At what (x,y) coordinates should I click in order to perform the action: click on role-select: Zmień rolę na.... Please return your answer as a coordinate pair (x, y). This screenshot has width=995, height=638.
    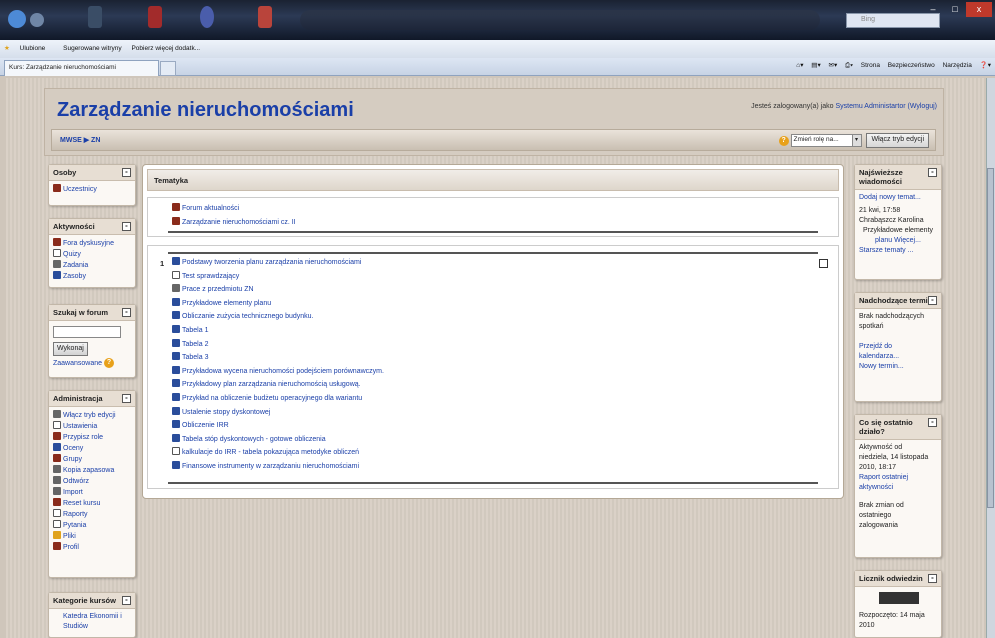
    Looking at the image, I should click on (822, 140).